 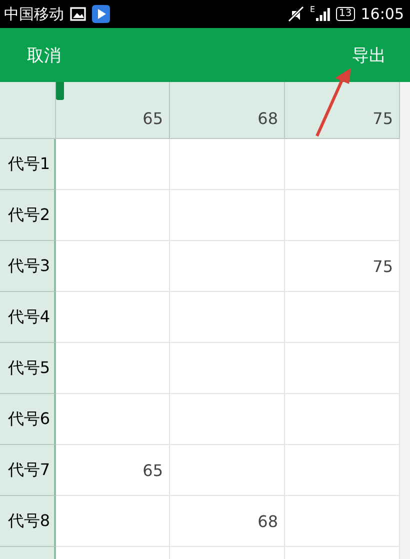 What do you see at coordinates (28, 110) in the screenshot?
I see `corner-cell` at bounding box center [28, 110].